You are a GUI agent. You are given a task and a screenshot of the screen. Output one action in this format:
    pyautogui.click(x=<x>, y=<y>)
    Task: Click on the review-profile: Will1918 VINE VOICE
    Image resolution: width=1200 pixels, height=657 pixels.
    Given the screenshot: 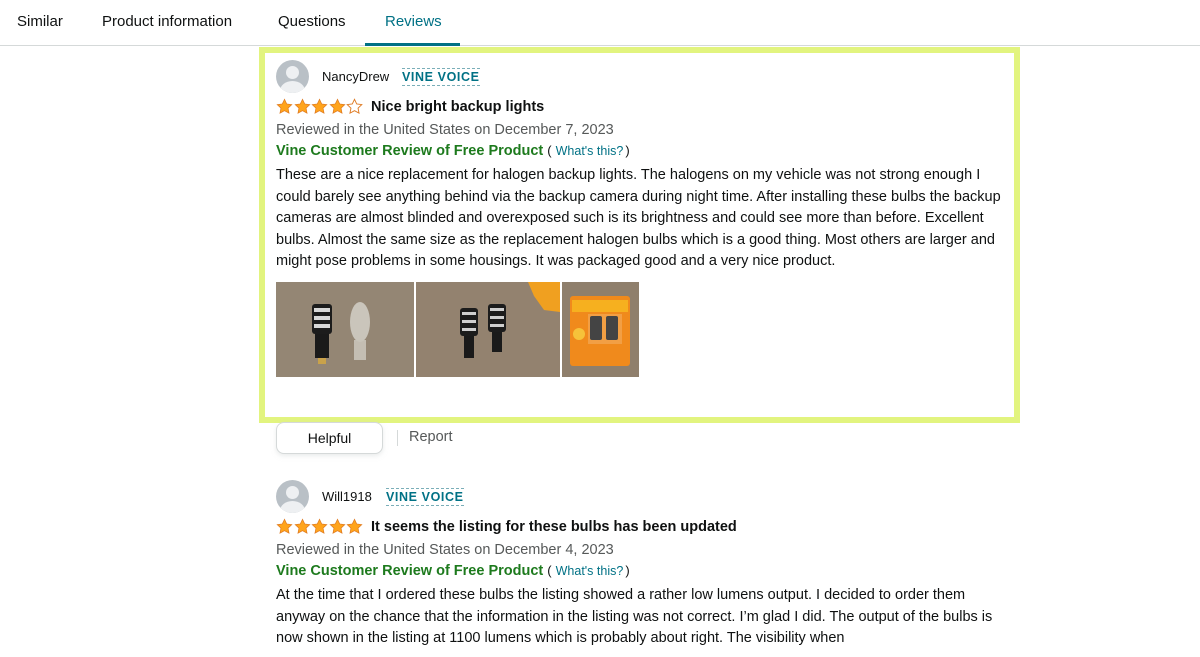 What is the action you would take?
    pyautogui.click(x=646, y=496)
    